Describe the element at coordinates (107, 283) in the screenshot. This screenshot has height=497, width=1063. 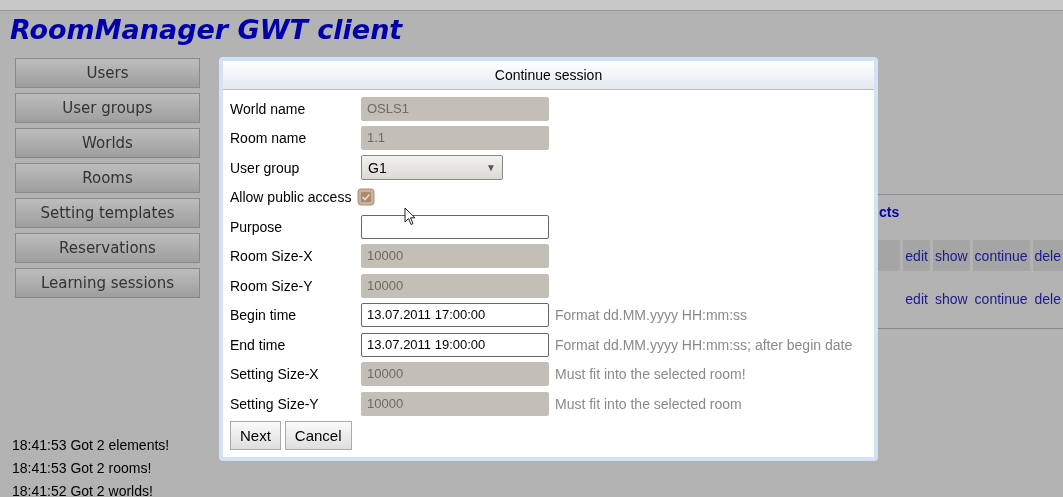
I see `nav-button: Learning sessions` at that location.